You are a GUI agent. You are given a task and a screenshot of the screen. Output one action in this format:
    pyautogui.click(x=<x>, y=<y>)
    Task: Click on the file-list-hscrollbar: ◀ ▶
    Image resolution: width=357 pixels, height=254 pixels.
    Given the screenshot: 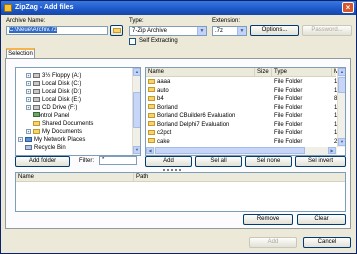 What is the action you would take?
    pyautogui.click(x=241, y=151)
    